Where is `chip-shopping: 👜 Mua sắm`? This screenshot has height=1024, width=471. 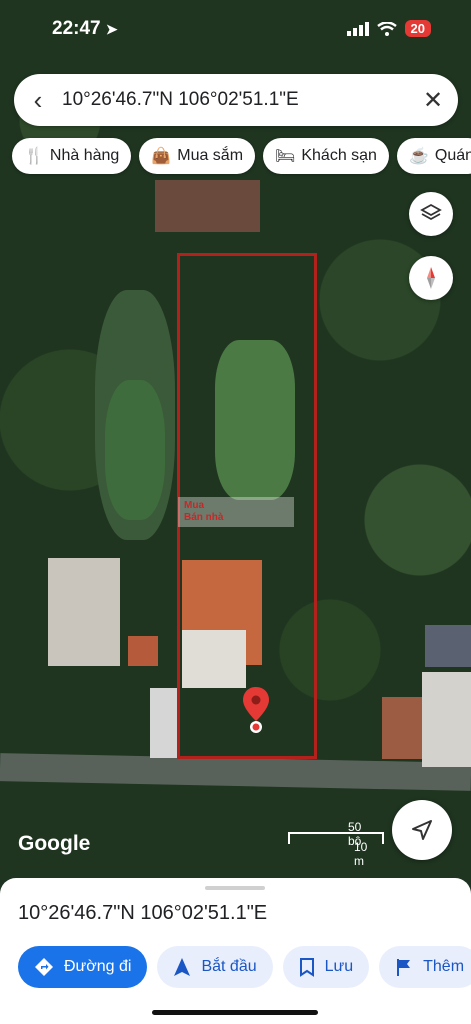 chip-shopping: 👜 Mua sắm is located at coordinates (197, 156).